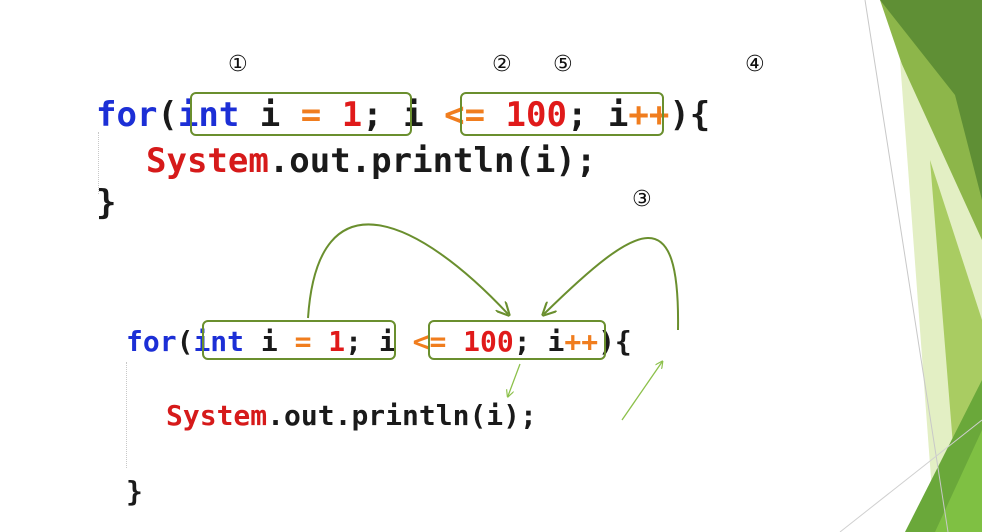  Describe the element at coordinates (641, 391) in the screenshot. I see `arrow-body-to-increment` at that location.